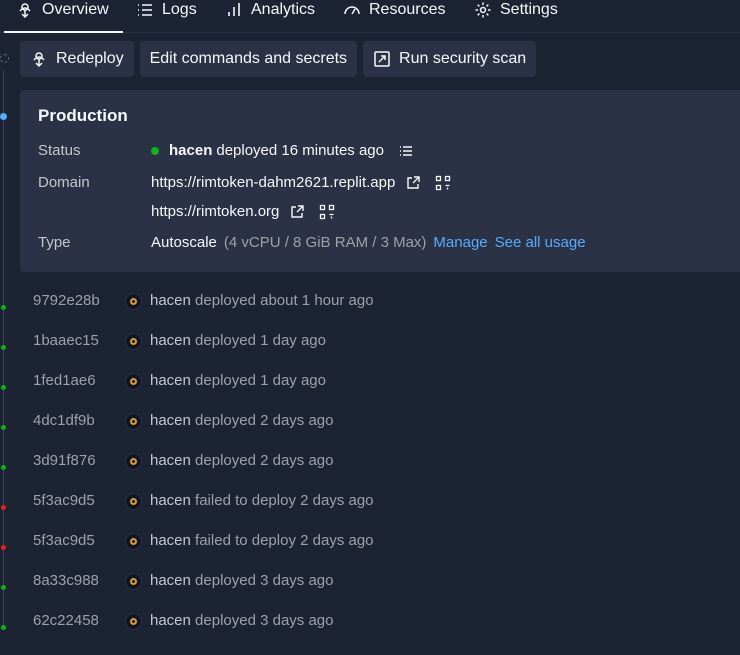  I want to click on deployment-text: deployed about 1 hour ago, so click(284, 300).